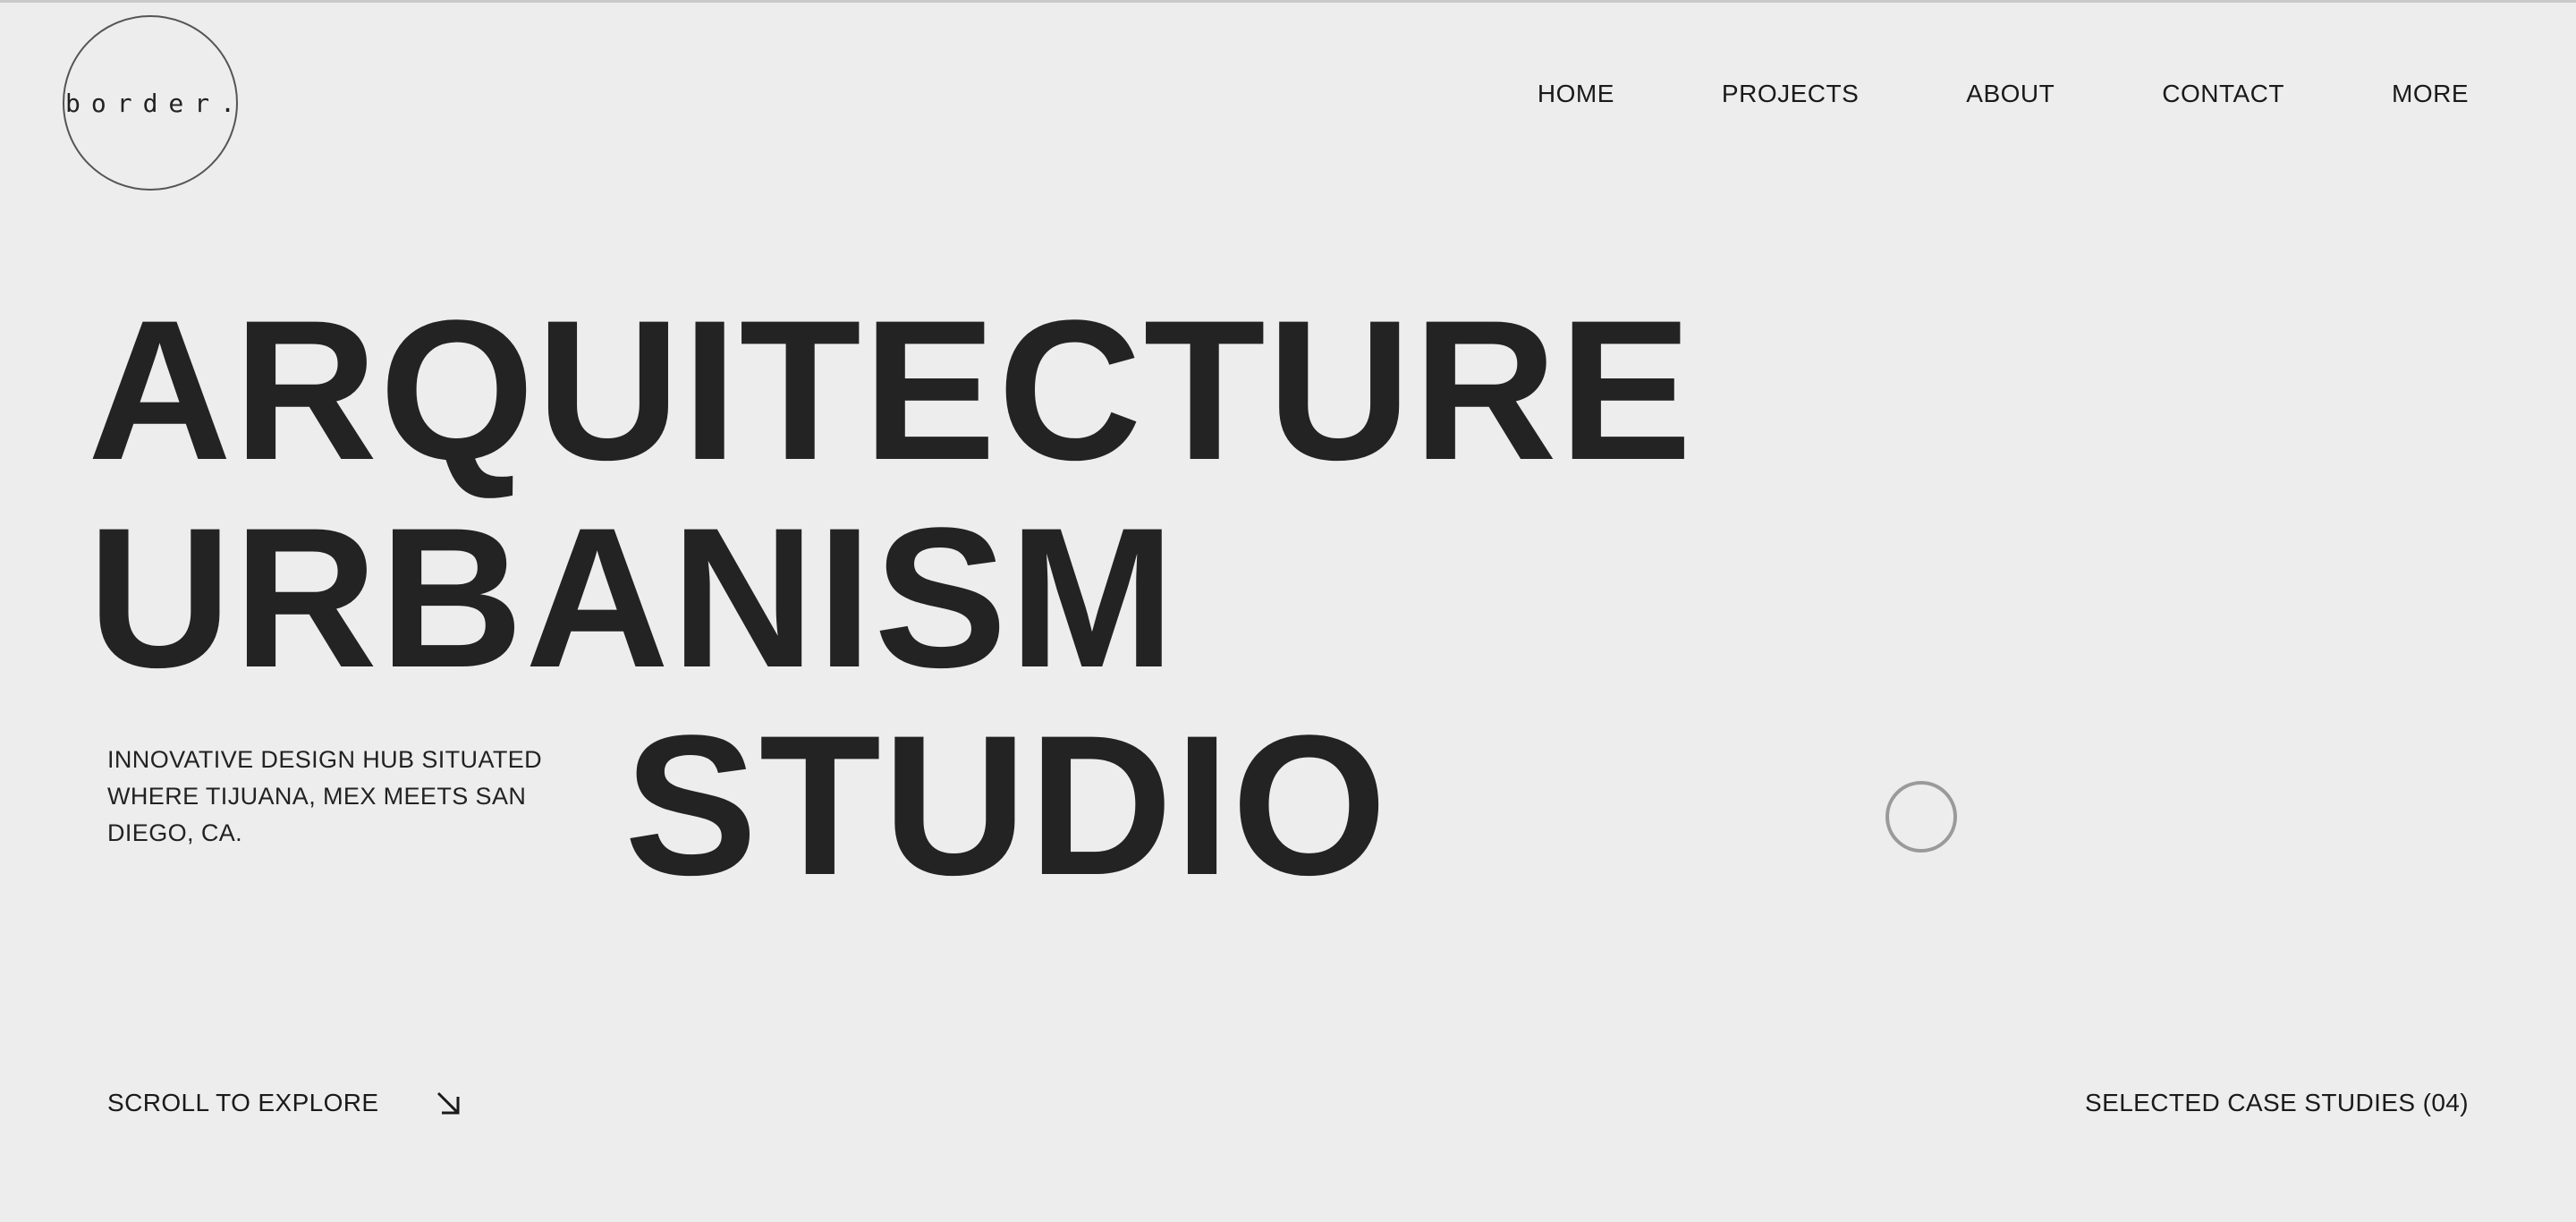  Describe the element at coordinates (2277, 1103) in the screenshot. I see `selected-case-studies-link: SELECTED CASE STUDIES (04)` at that location.